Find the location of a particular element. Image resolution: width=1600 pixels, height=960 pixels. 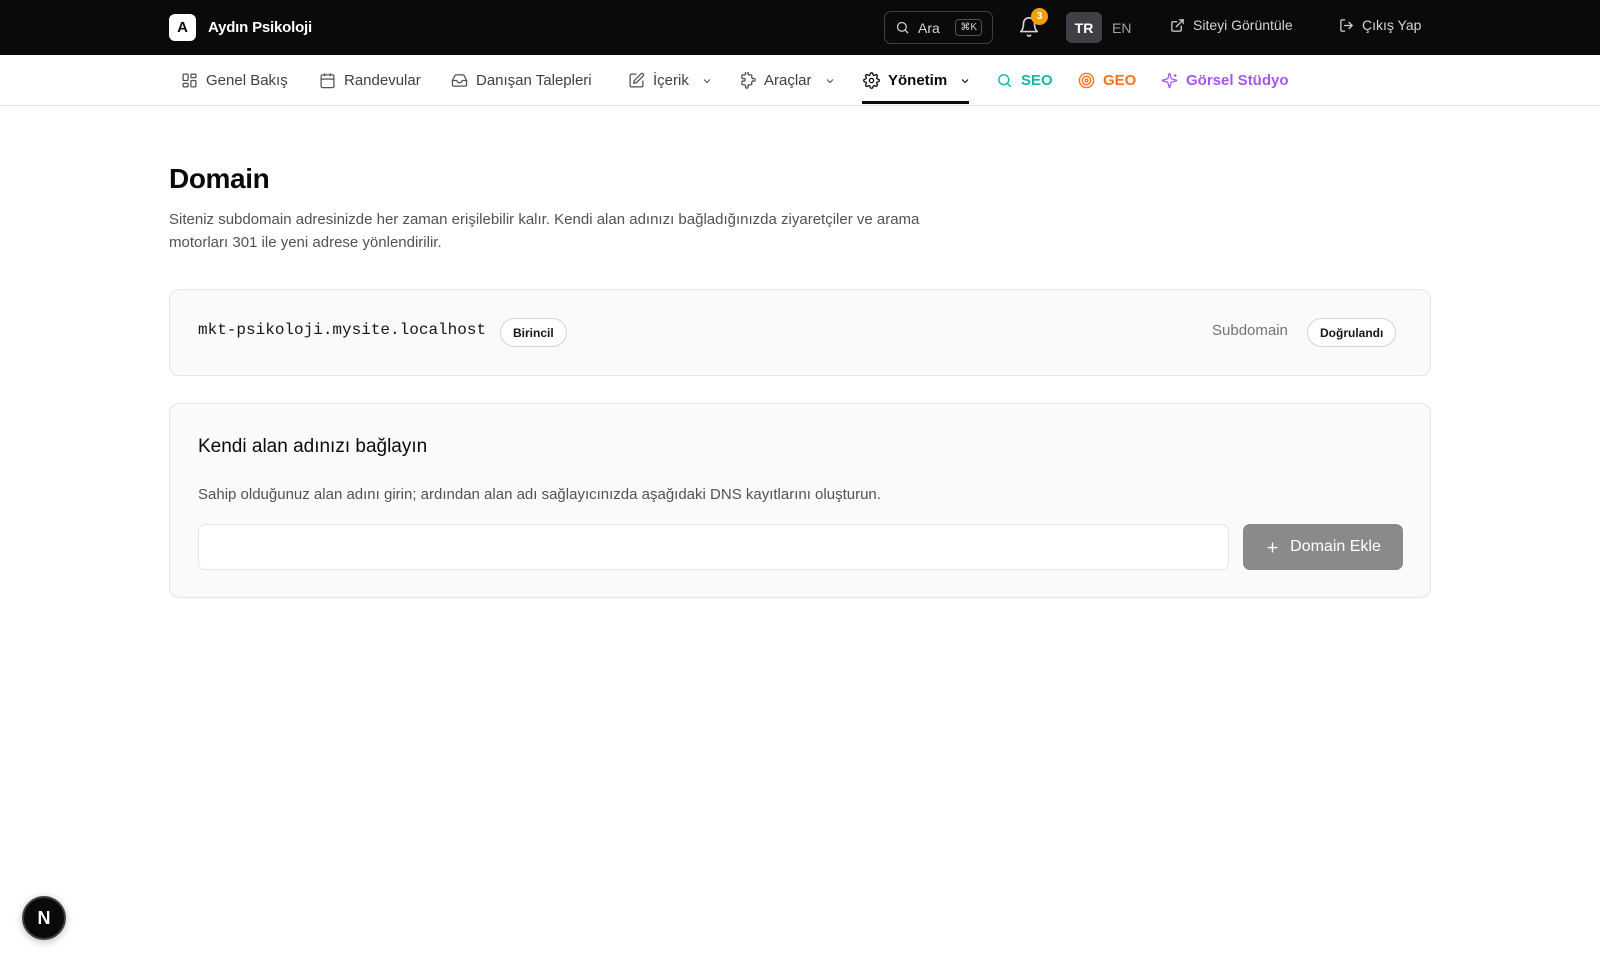

page-title: Domain is located at coordinates (219, 178).